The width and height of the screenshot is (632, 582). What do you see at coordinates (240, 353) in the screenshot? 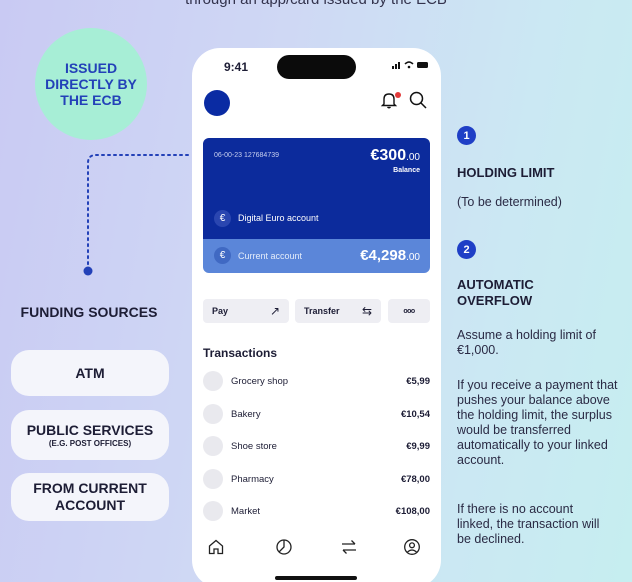
I see `transactions-title: Transactions` at bounding box center [240, 353].